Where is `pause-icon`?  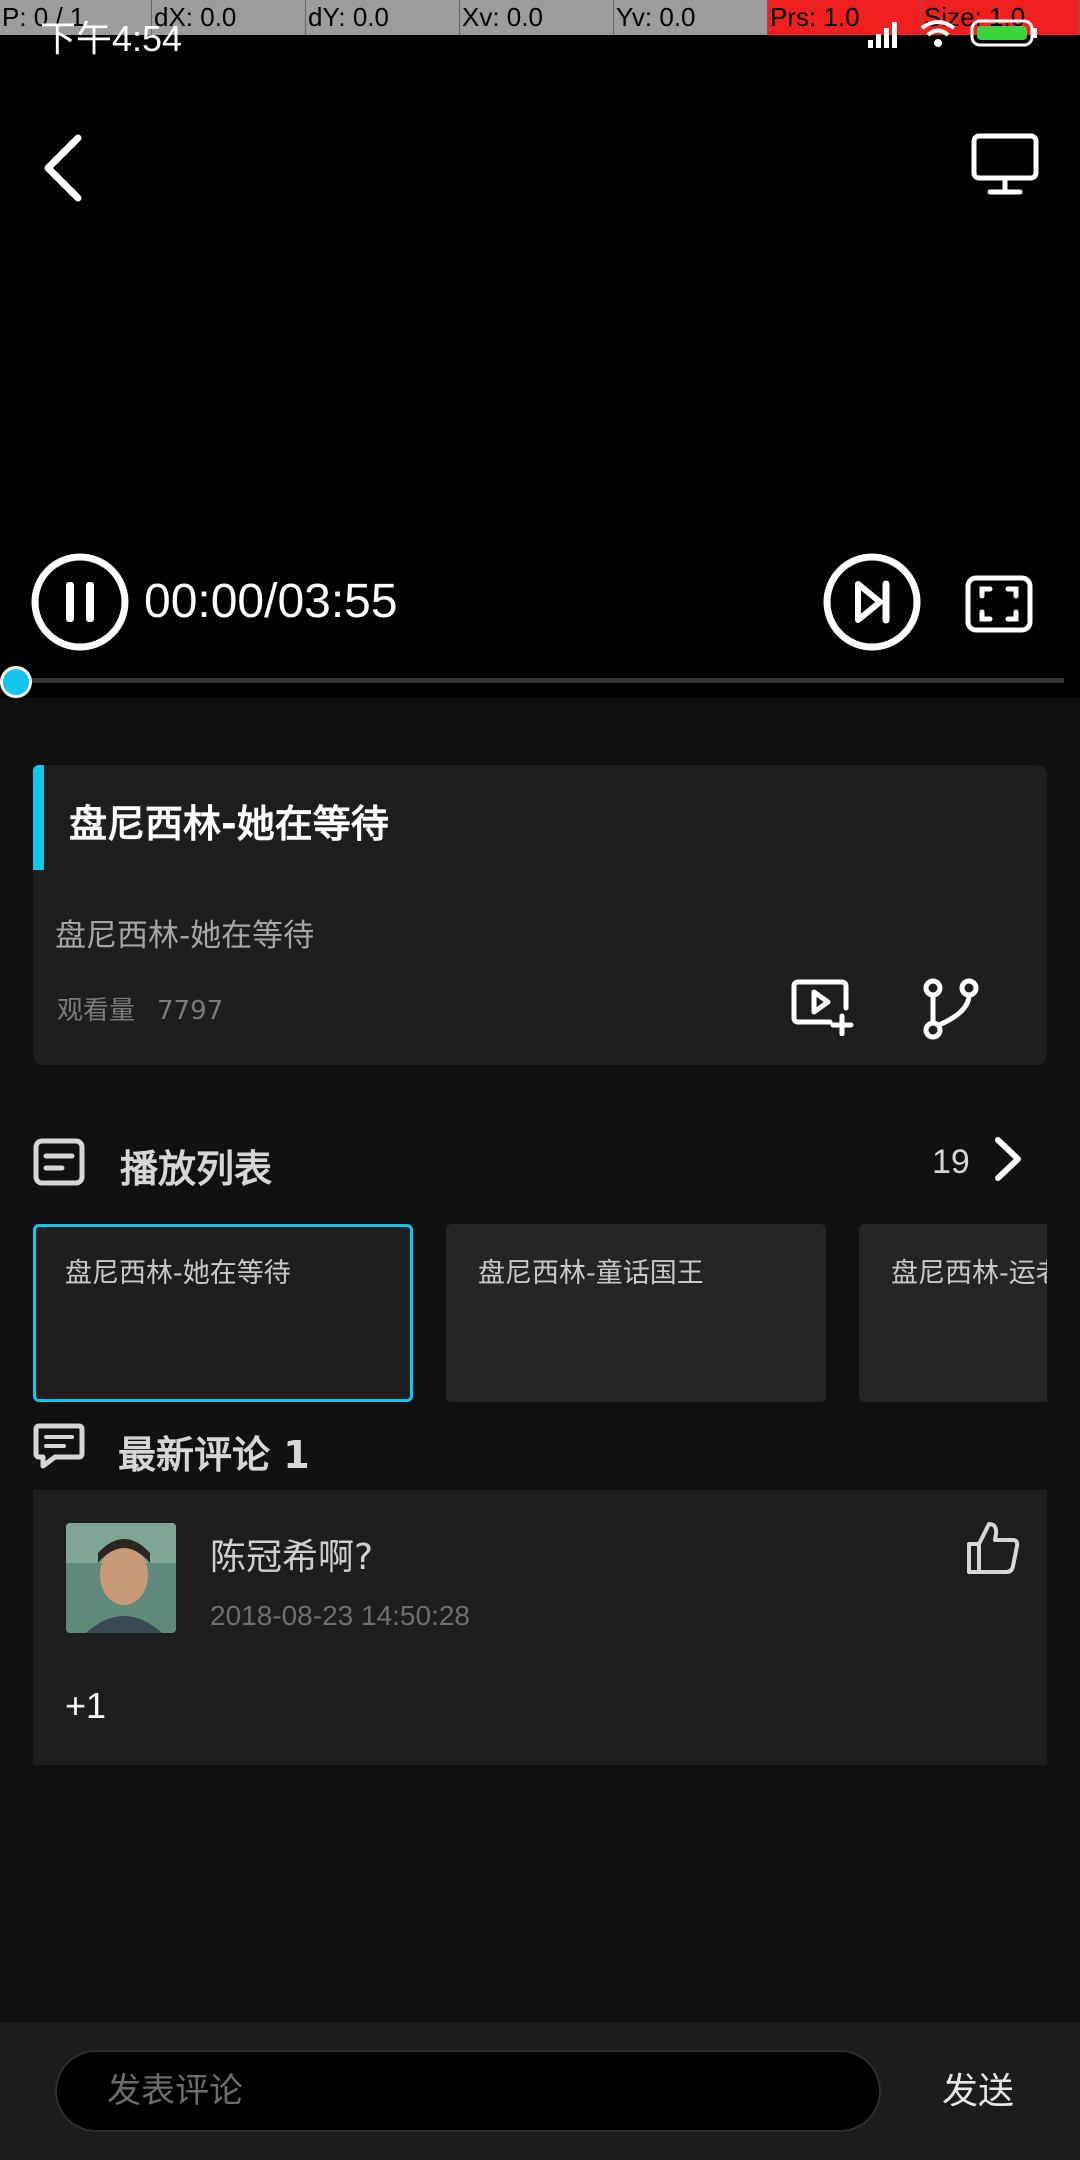
pause-icon is located at coordinates (80, 602).